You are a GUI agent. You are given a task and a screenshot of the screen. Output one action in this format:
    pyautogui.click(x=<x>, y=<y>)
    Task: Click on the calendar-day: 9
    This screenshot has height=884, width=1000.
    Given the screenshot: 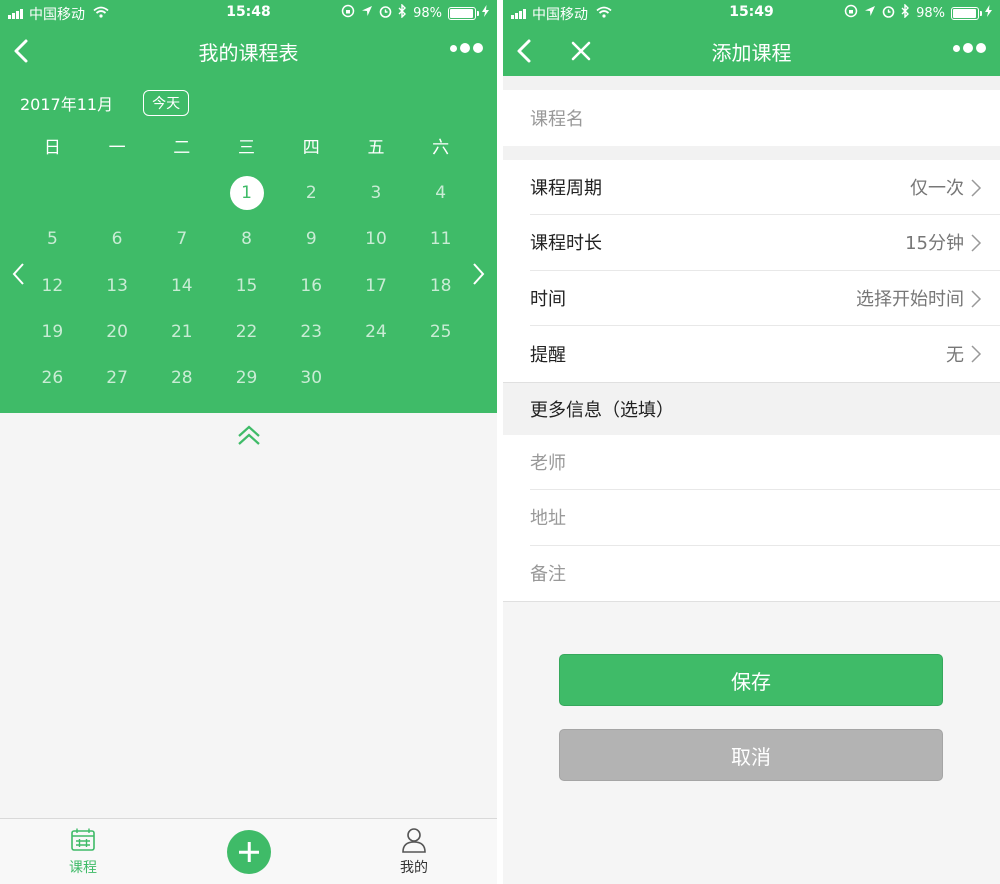 What is the action you would take?
    pyautogui.click(x=311, y=239)
    